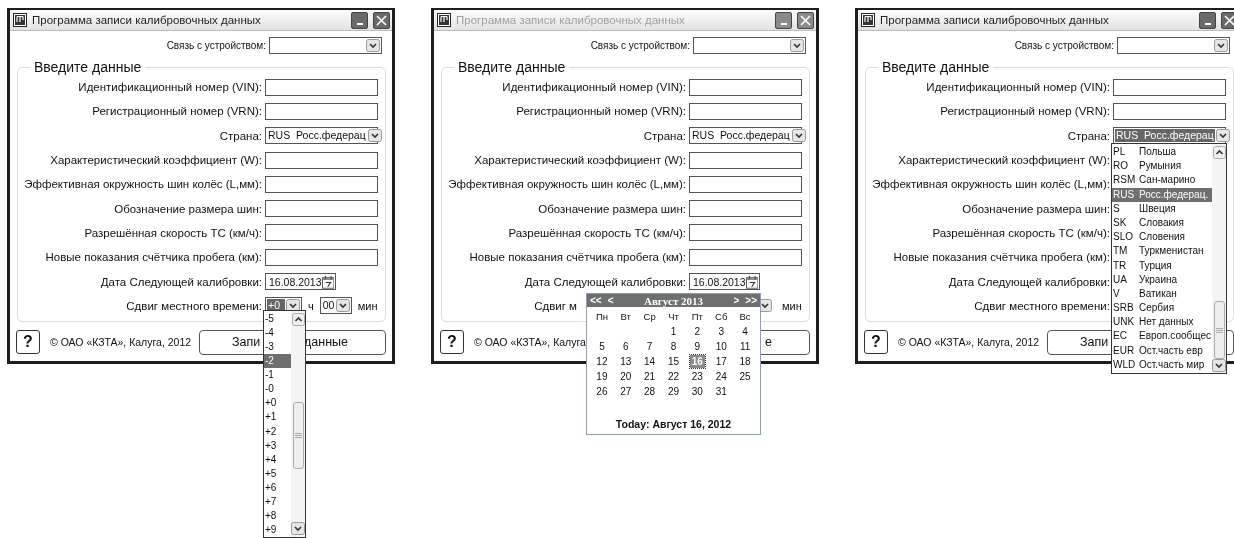 The height and width of the screenshot is (538, 1234). I want to click on weekday-label: Ср, so click(649, 316).